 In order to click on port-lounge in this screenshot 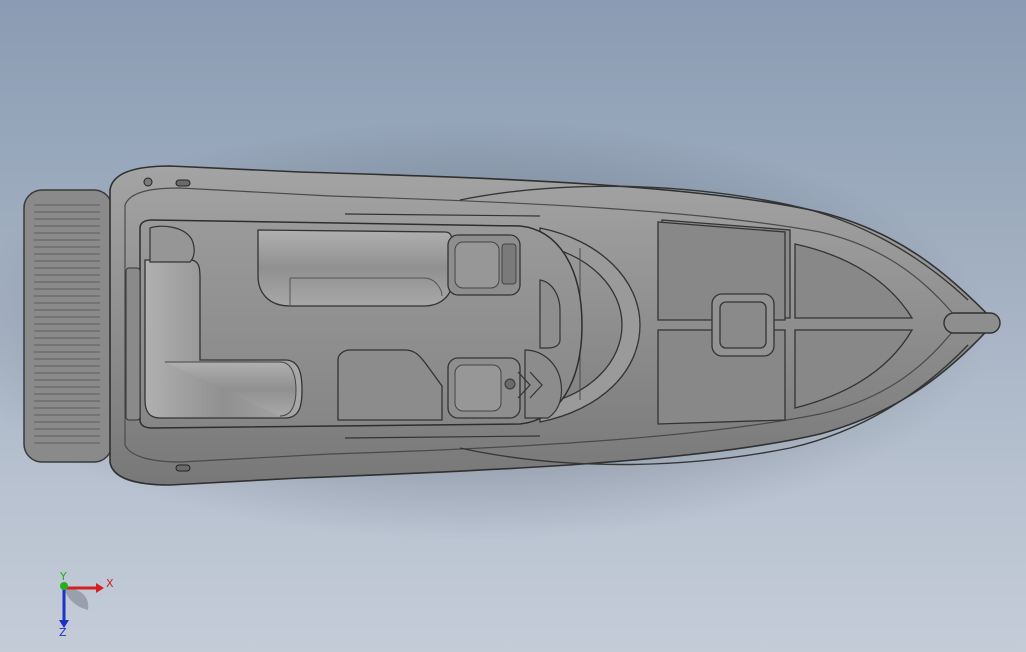, I will do `click(355, 268)`.